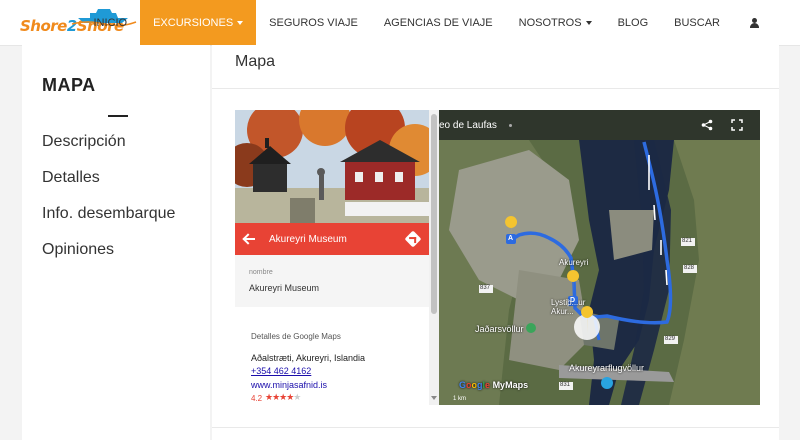 This screenshot has height=440, width=800. I want to click on nav-label: EXCURSIONES, so click(193, 22).